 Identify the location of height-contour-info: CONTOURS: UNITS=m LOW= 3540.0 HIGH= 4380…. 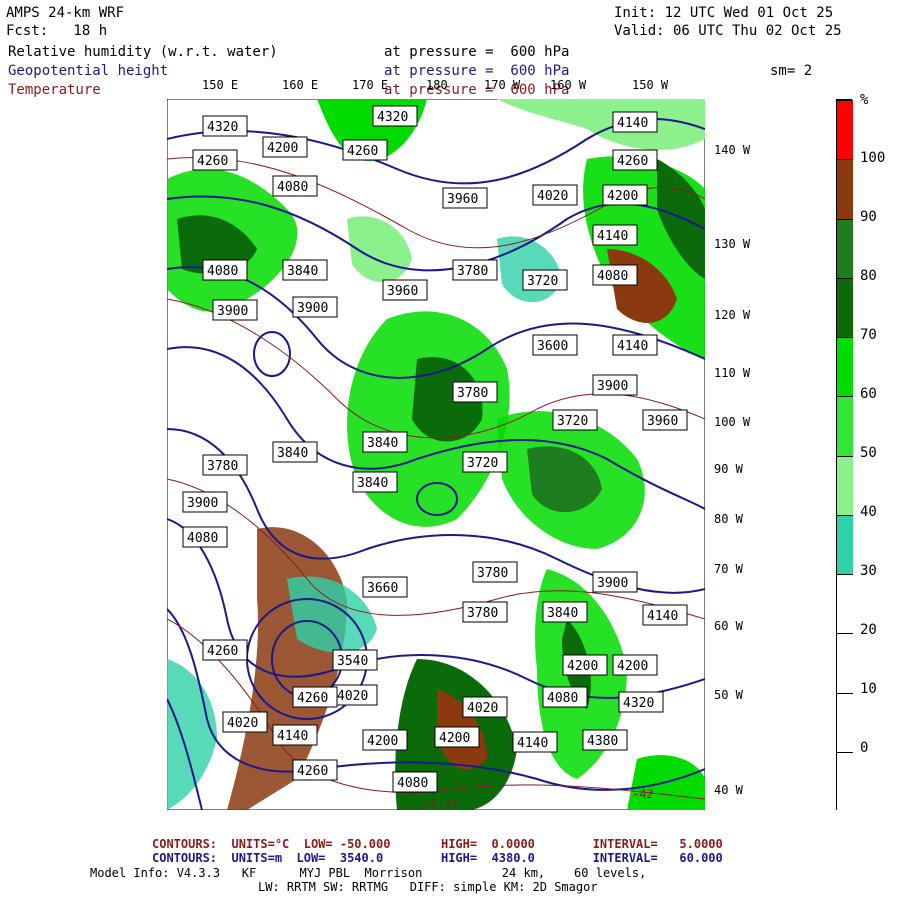
(437, 858).